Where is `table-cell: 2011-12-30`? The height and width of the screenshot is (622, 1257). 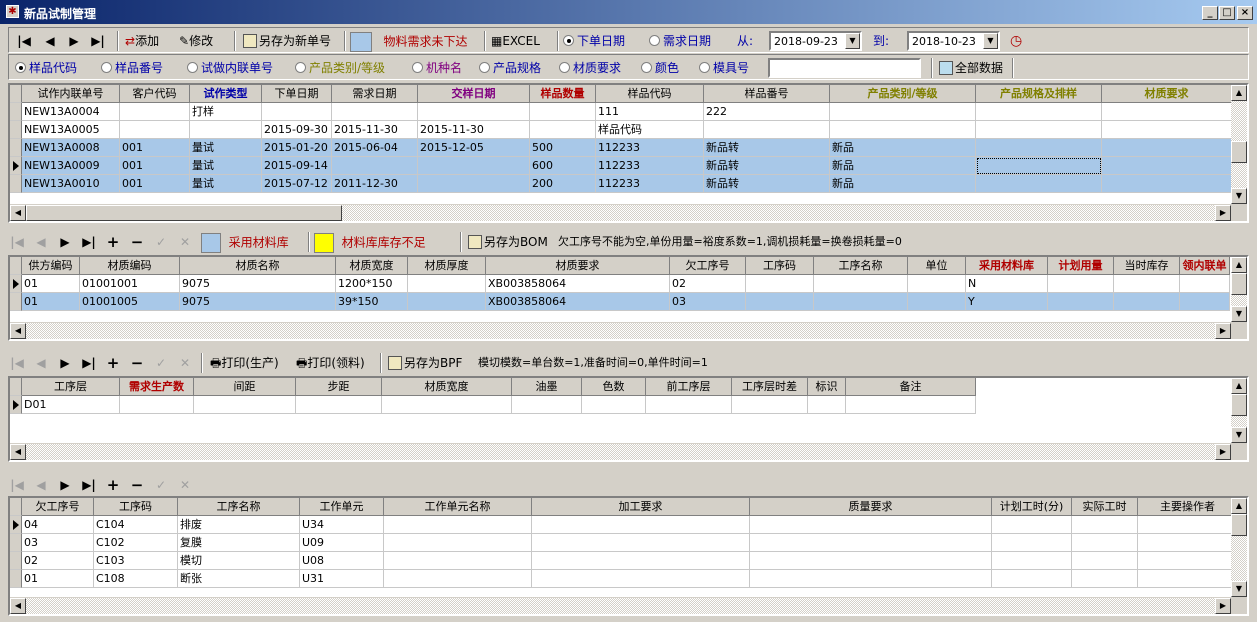
table-cell: 2011-12-30 is located at coordinates (375, 184).